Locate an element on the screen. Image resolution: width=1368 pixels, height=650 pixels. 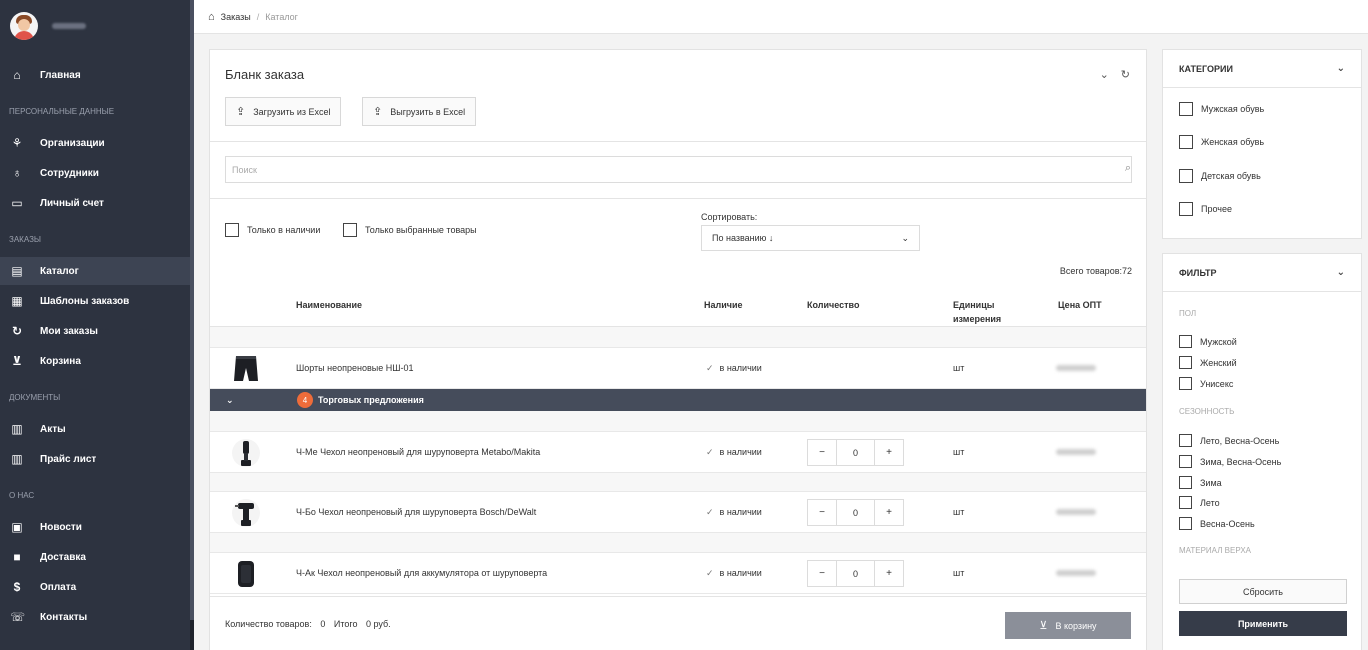
sidebar-item-contacts: ☏ Контакты is located at coordinates (95, 617).